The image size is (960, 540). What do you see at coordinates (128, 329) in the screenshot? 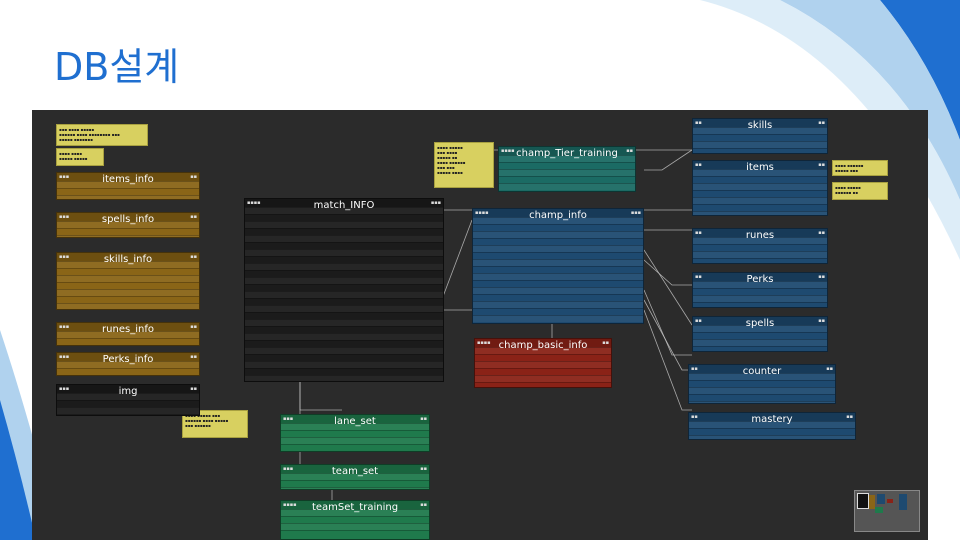
I see `table-title: runes_info` at bounding box center [128, 329].